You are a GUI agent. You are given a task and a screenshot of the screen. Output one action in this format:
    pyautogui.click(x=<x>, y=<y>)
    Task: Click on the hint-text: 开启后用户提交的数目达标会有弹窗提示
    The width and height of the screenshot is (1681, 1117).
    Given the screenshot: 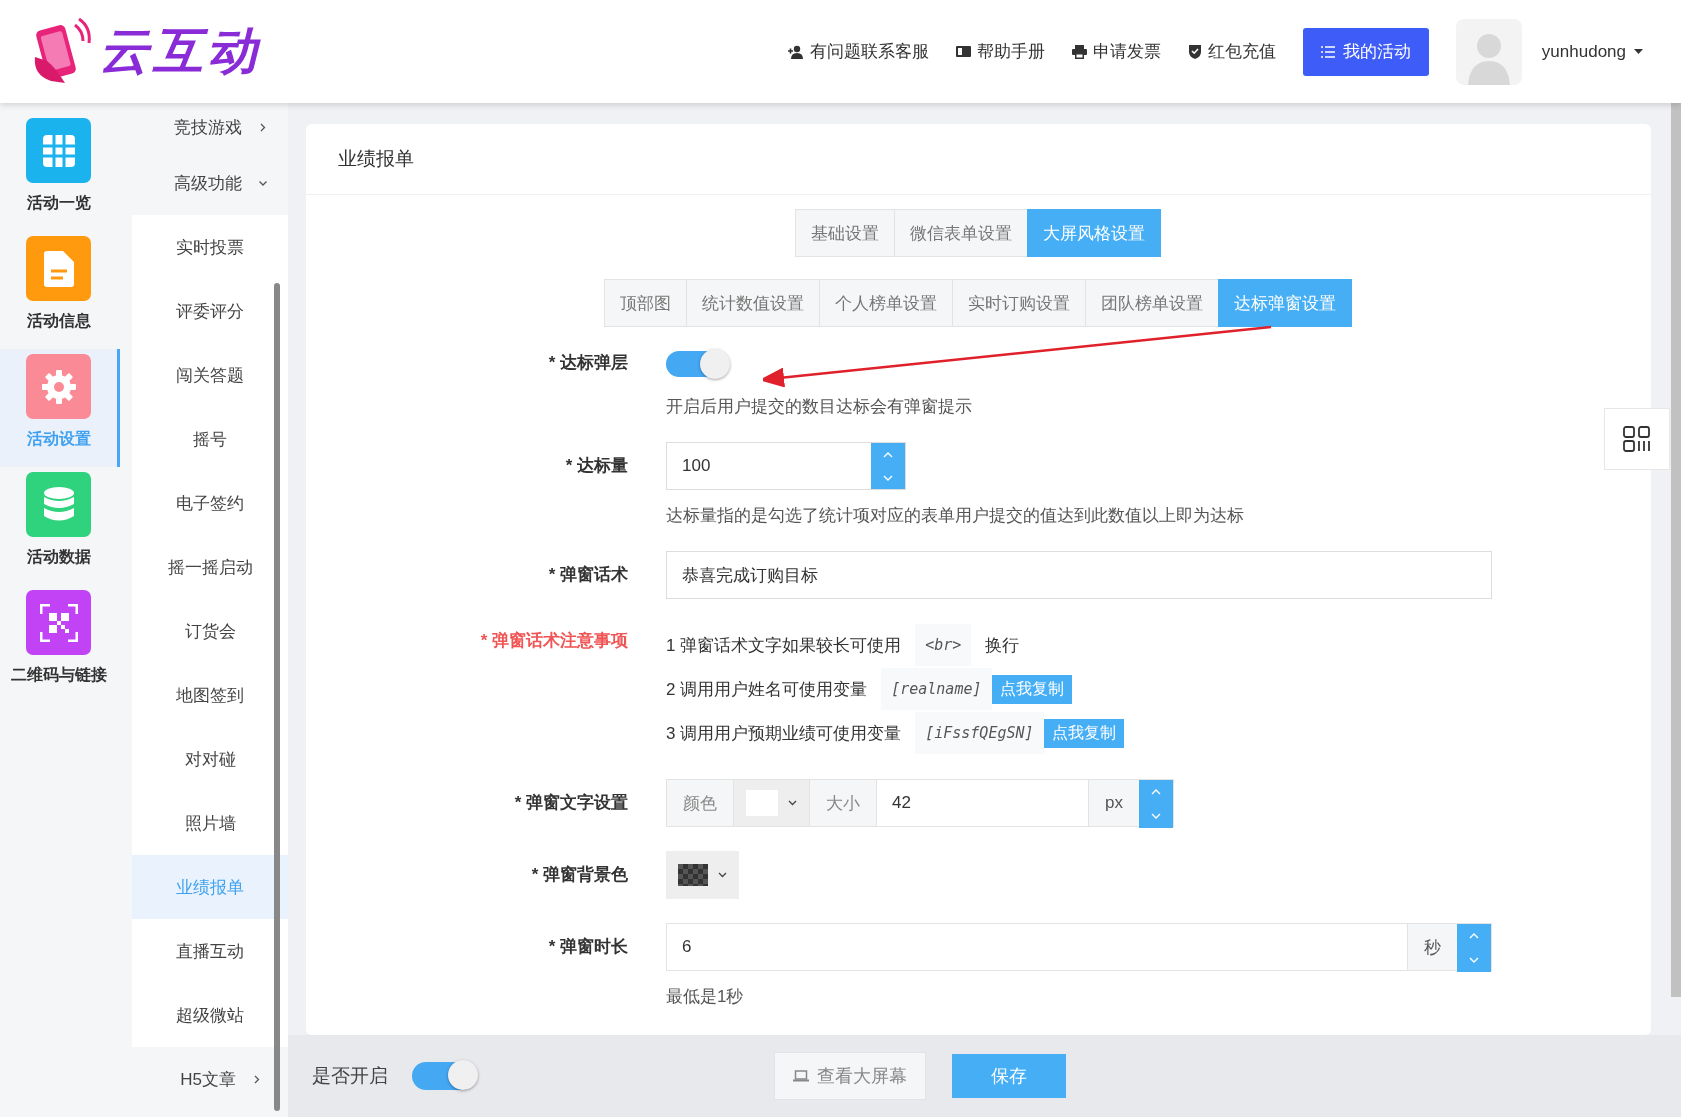 What is the action you would take?
    pyautogui.click(x=819, y=407)
    